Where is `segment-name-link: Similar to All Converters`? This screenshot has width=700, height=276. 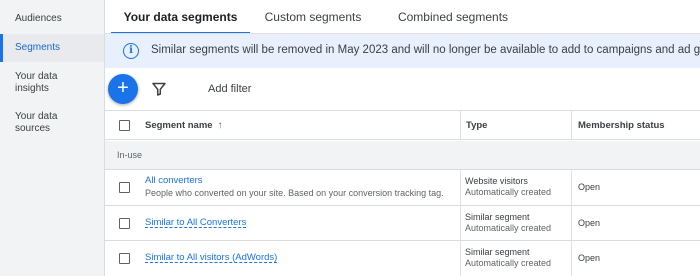
segment-name-link: Similar to All Converters is located at coordinates (195, 222).